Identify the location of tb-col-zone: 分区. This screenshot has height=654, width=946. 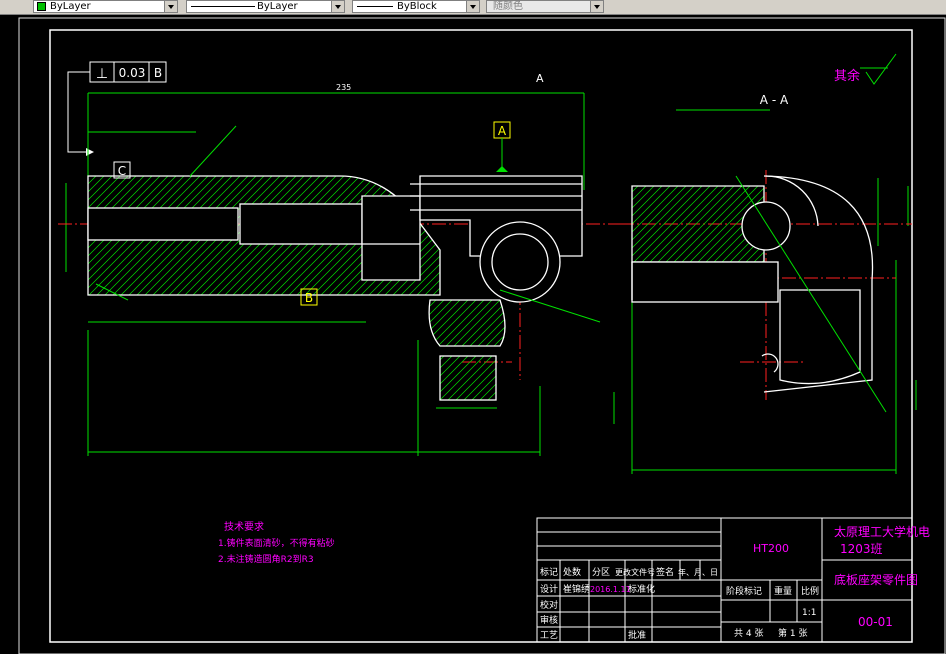
(601, 572).